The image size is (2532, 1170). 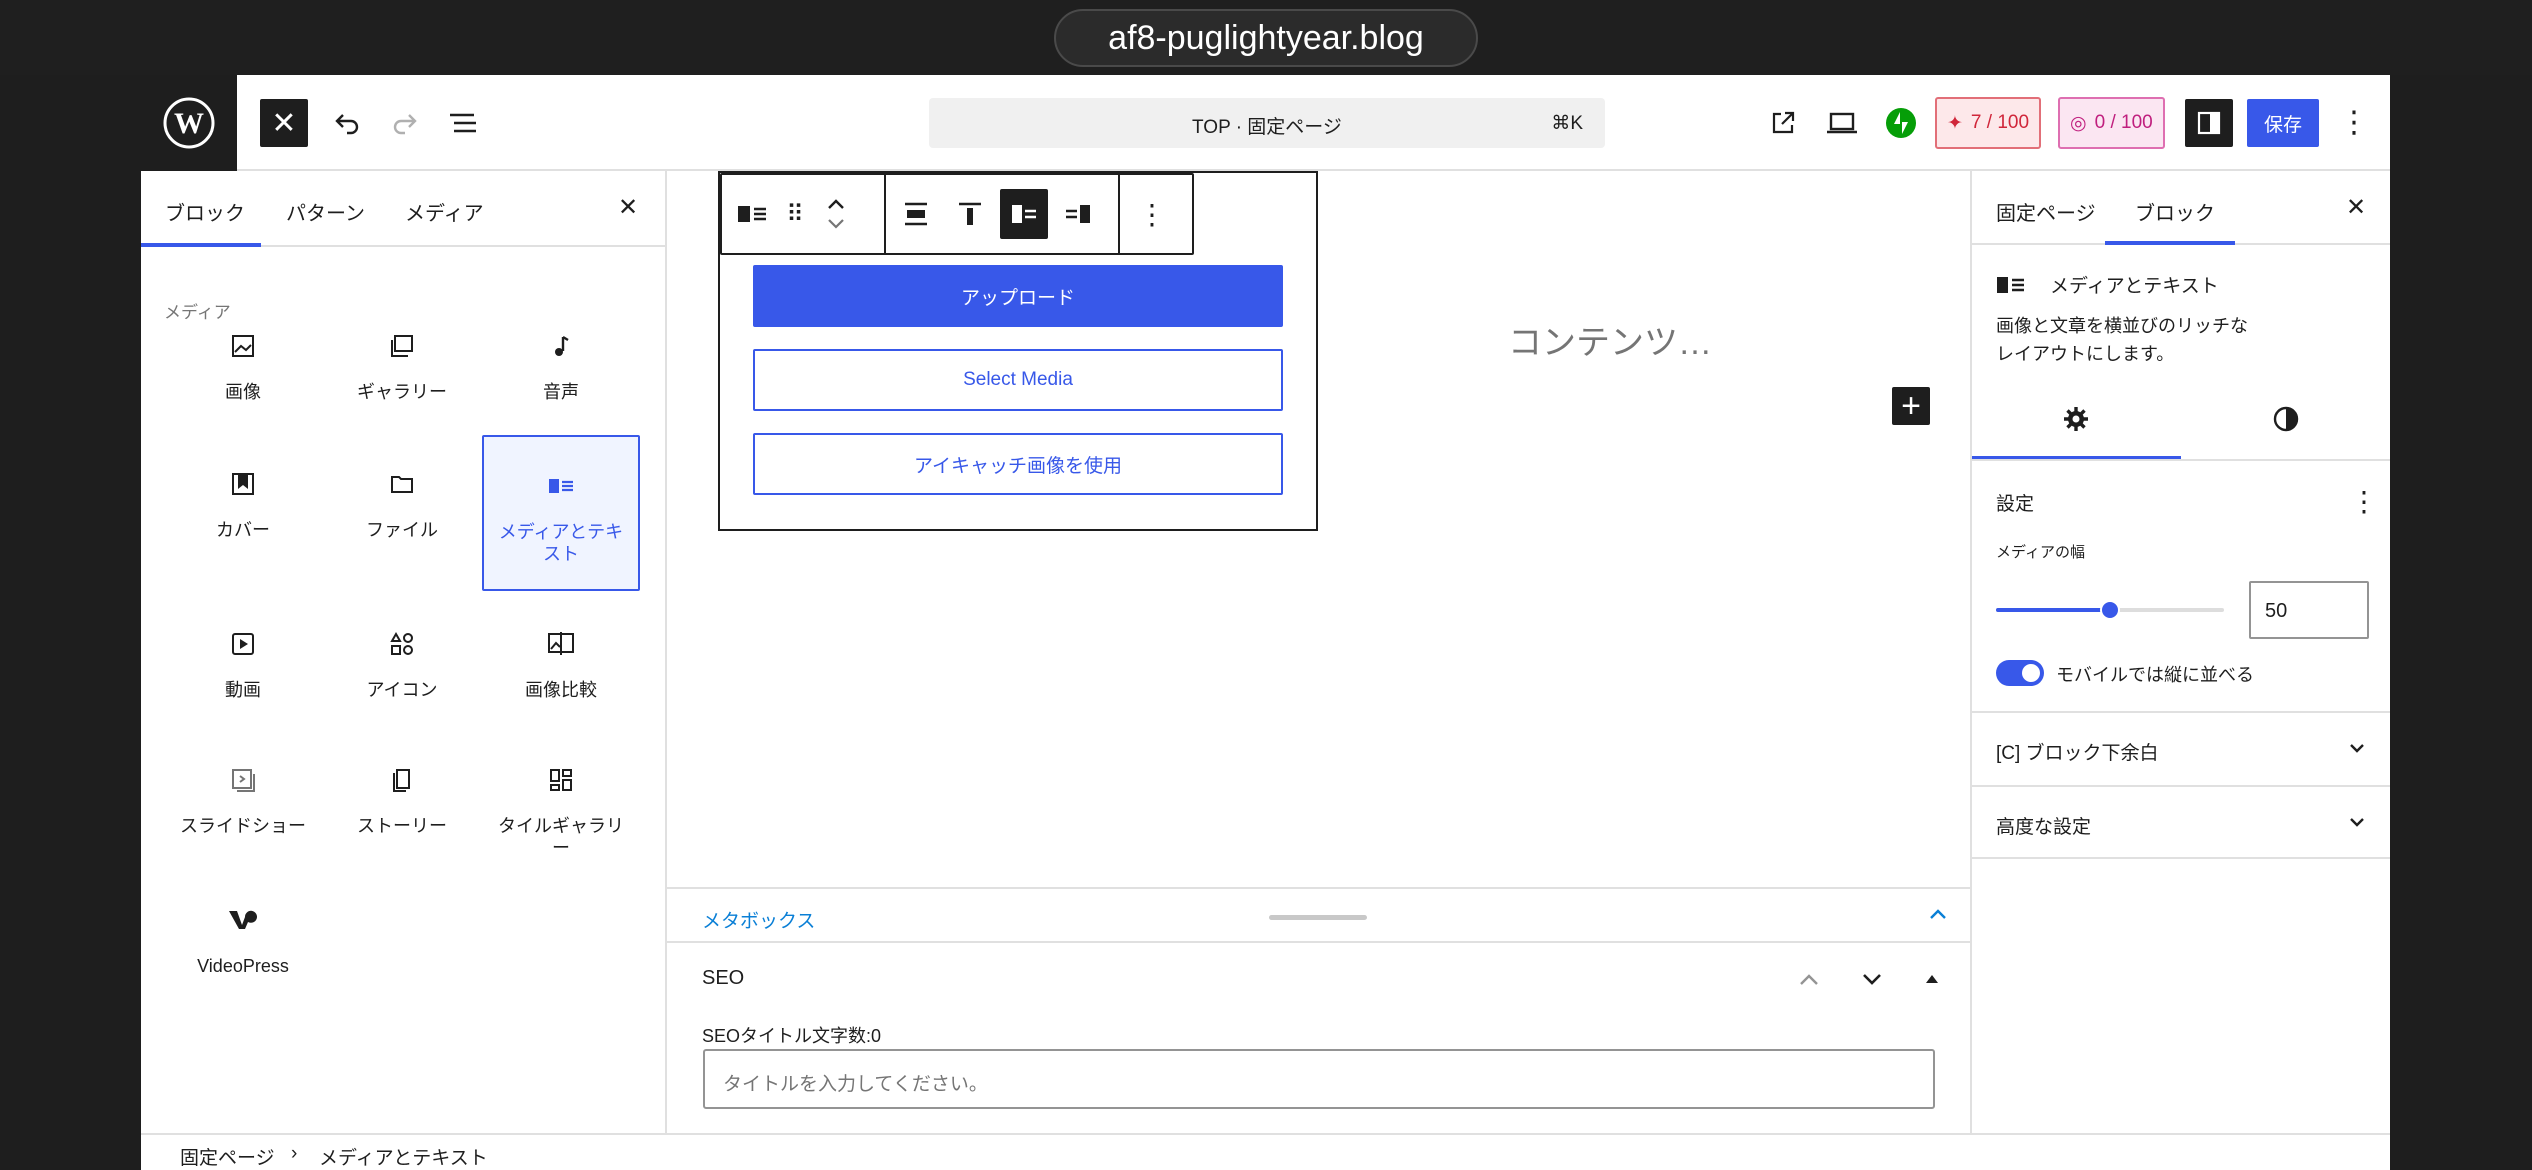 I want to click on icons-icon, so click(x=402, y=644).